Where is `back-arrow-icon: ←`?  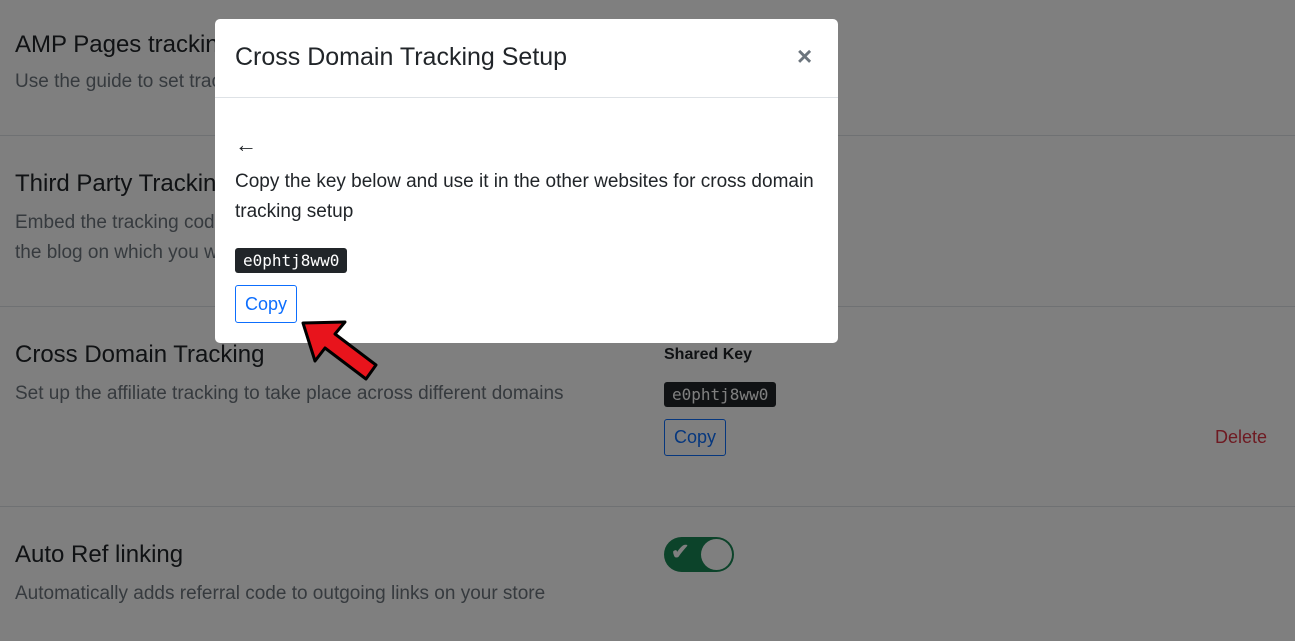
back-arrow-icon: ← is located at coordinates (246, 145).